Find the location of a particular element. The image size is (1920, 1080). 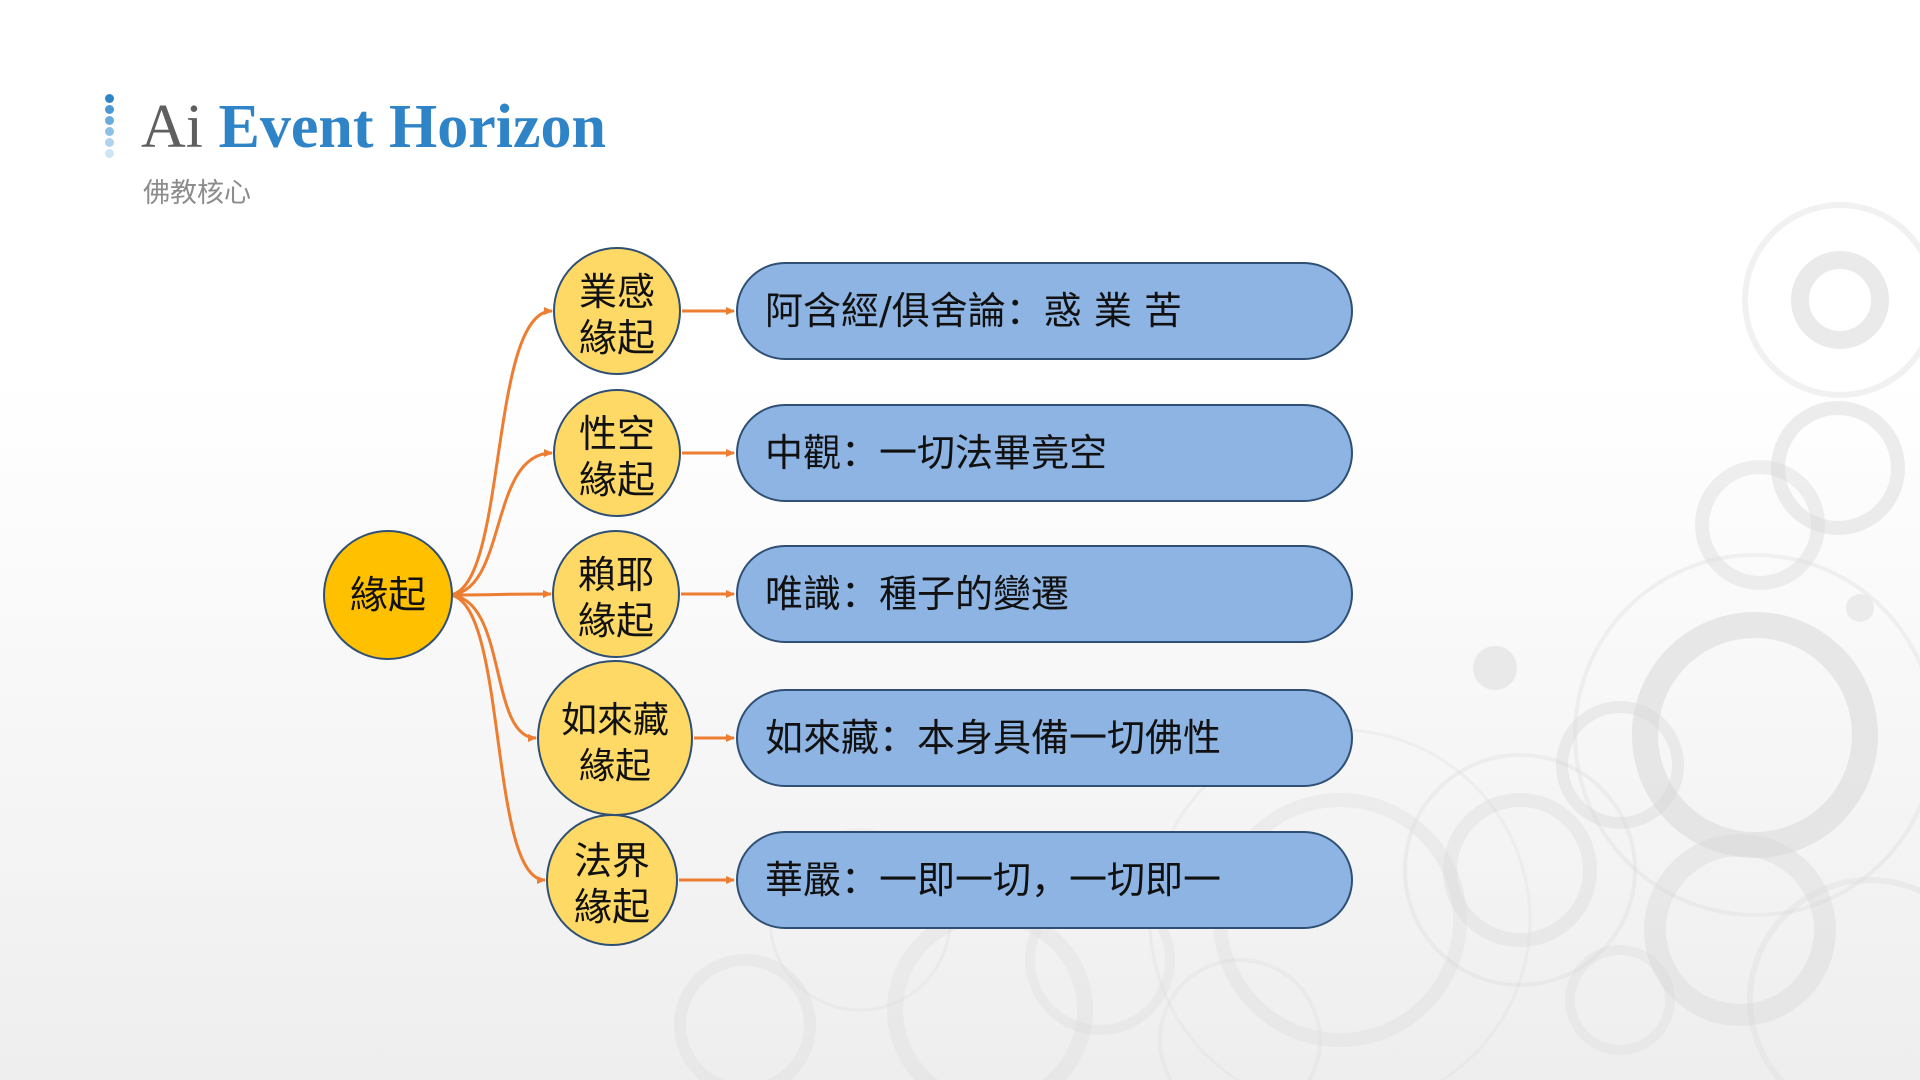

branch: 業感緣起 阿含經/俱舍論：惑 業 苦 is located at coordinates (953, 311).